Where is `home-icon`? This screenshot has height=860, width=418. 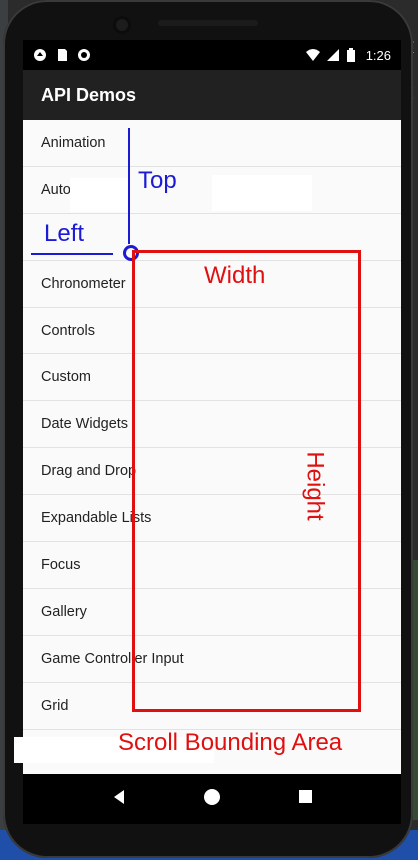 home-icon is located at coordinates (212, 799).